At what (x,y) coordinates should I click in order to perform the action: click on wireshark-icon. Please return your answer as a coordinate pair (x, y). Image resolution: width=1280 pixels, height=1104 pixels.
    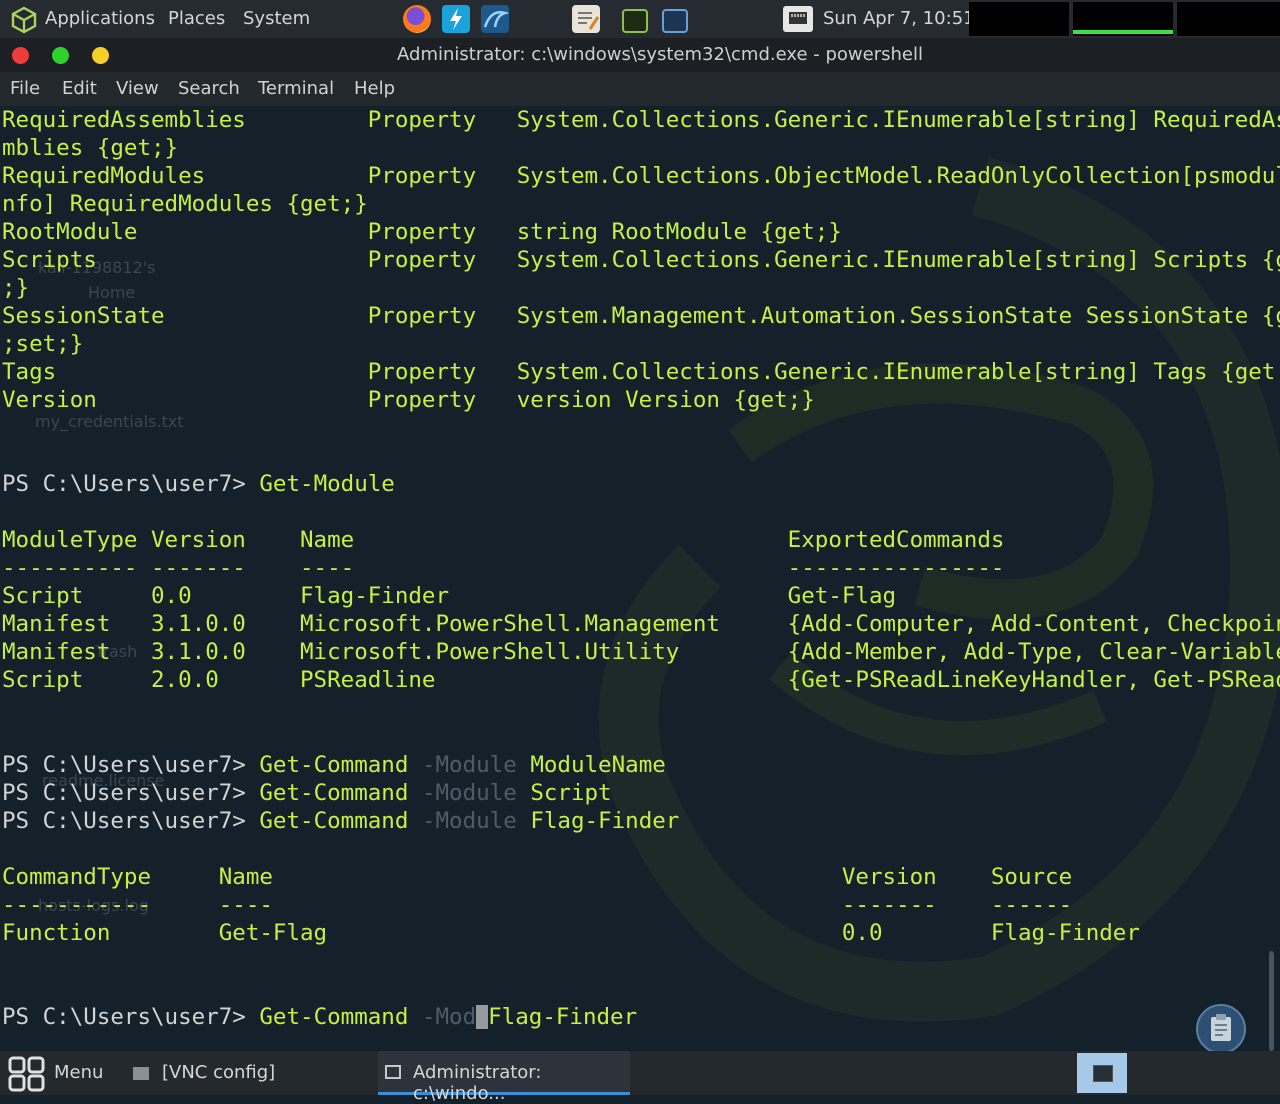
    Looking at the image, I should click on (495, 19).